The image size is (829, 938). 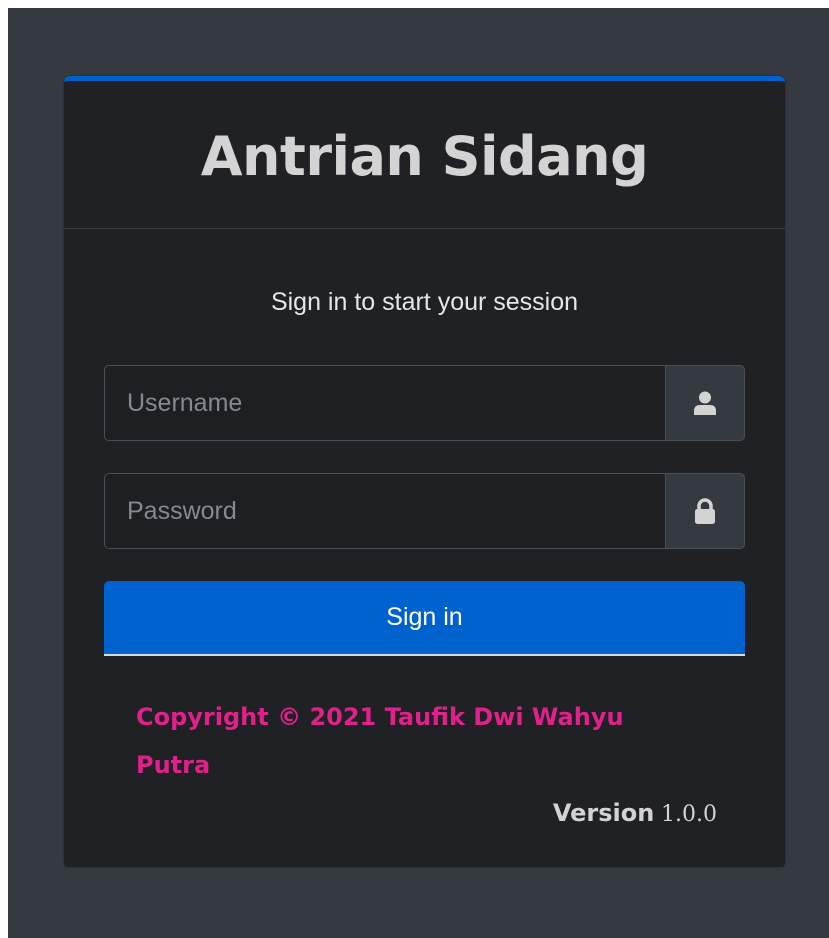 What do you see at coordinates (603, 813) in the screenshot?
I see `version-label: Version` at bounding box center [603, 813].